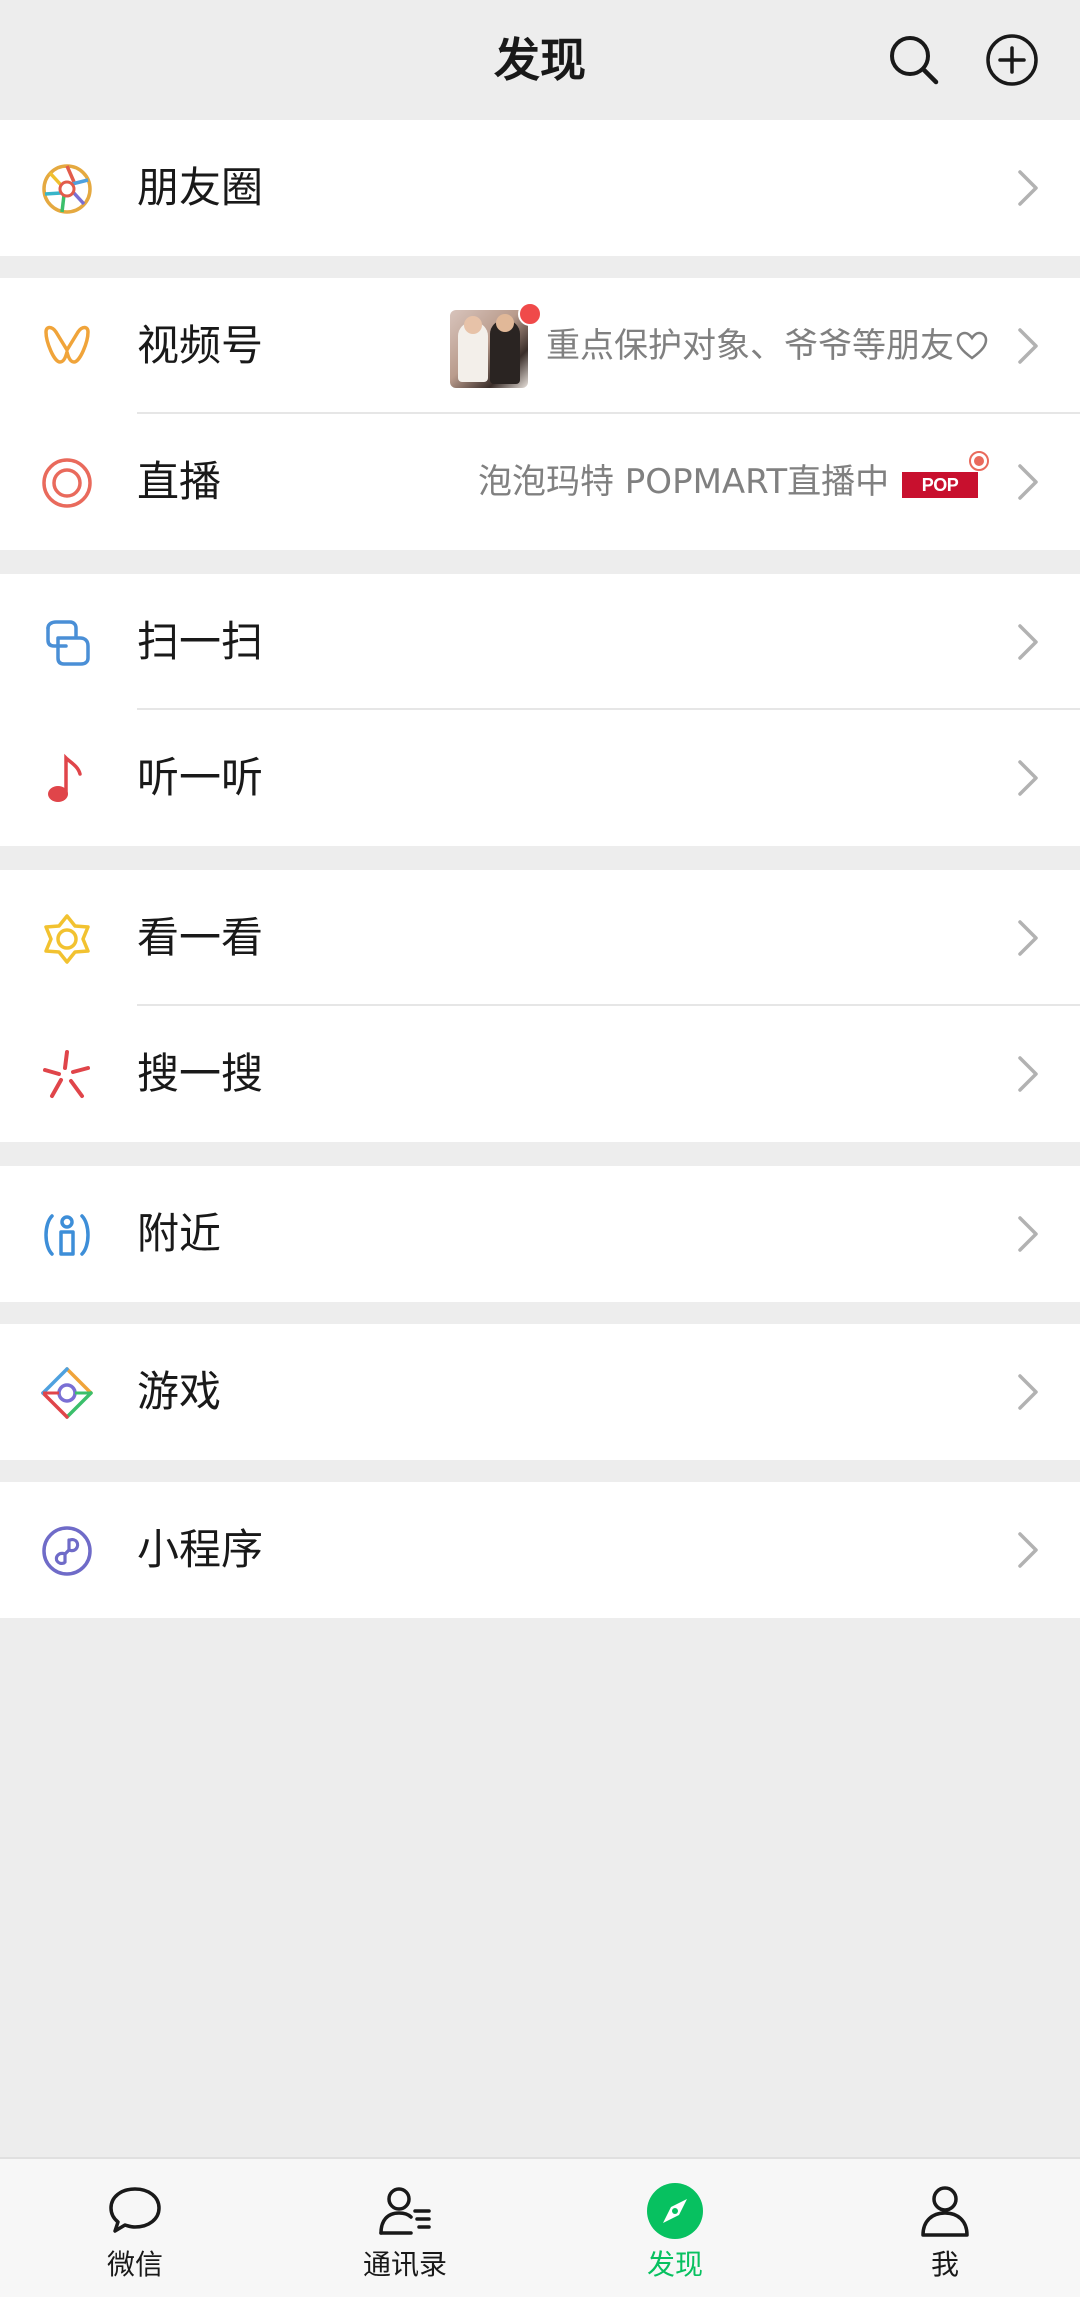  Describe the element at coordinates (540, 1074) in the screenshot. I see `menu-item-search: 搜一搜` at that location.